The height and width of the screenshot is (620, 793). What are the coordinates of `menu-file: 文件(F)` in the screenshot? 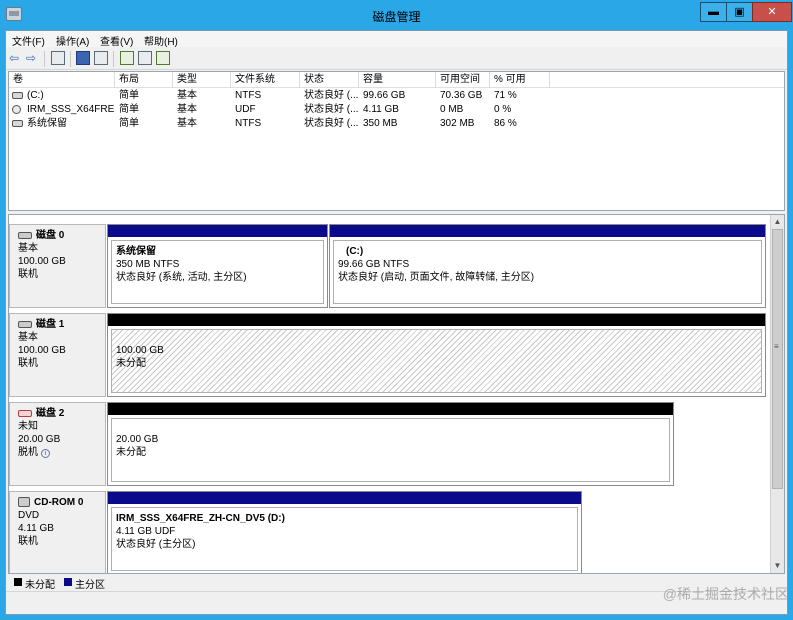 It's located at (28, 40).